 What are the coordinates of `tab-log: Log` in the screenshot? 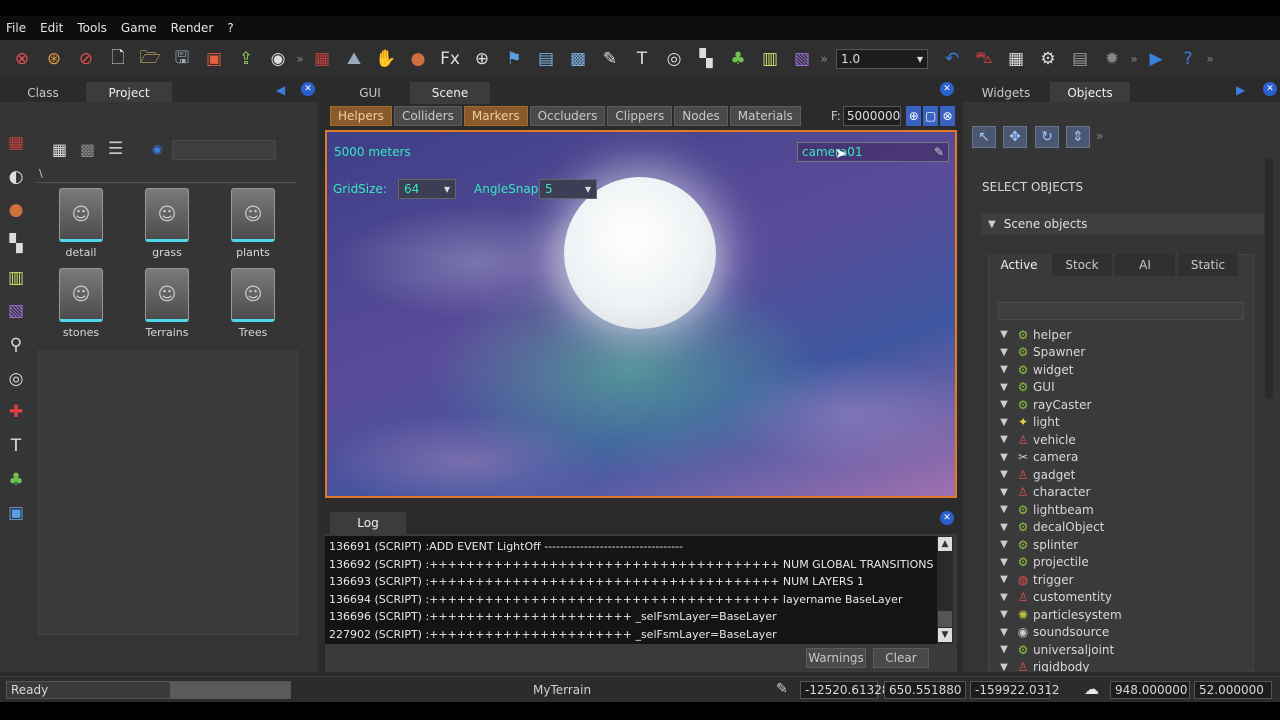 It's located at (368, 523).